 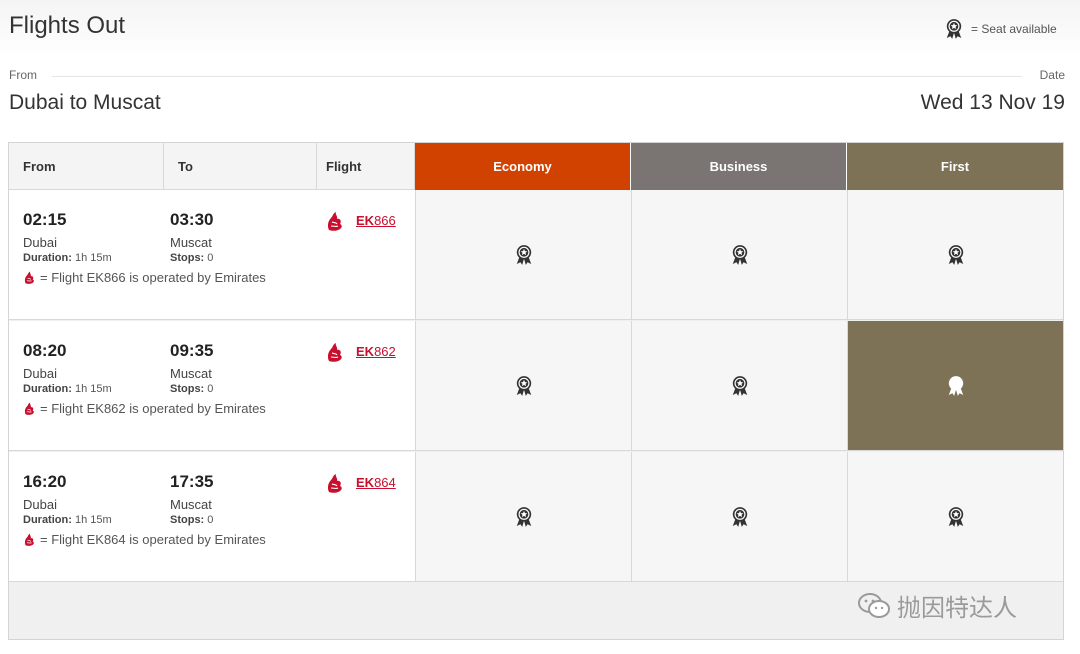 I want to click on from-label: From, so click(x=23, y=75).